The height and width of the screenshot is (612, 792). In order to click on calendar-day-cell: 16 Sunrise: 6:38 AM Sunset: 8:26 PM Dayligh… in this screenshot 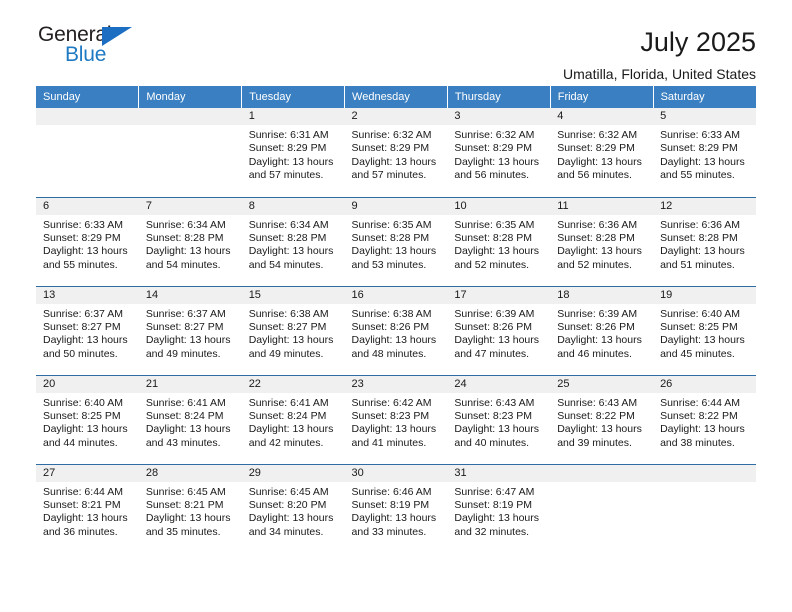, I will do `click(396, 330)`.